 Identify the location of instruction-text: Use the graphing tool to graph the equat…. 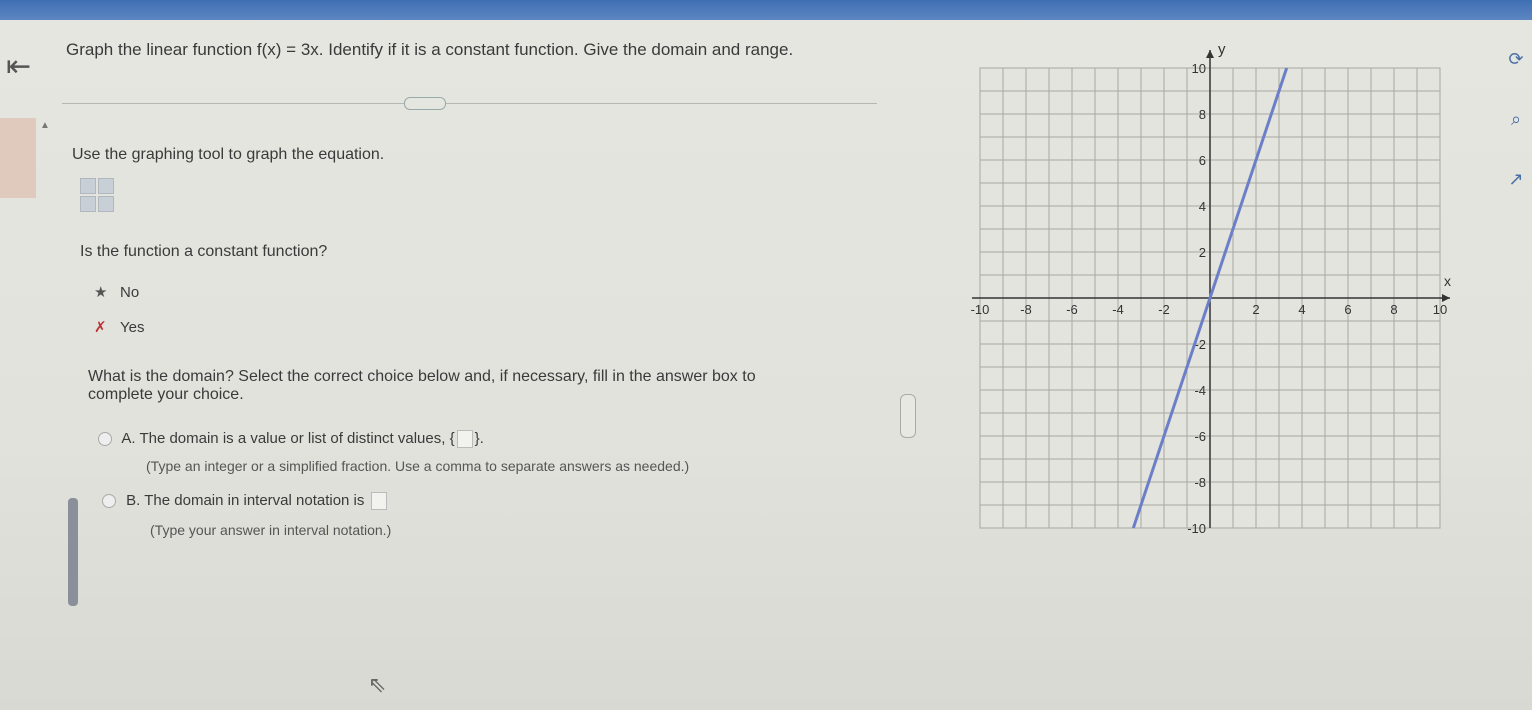
(228, 154).